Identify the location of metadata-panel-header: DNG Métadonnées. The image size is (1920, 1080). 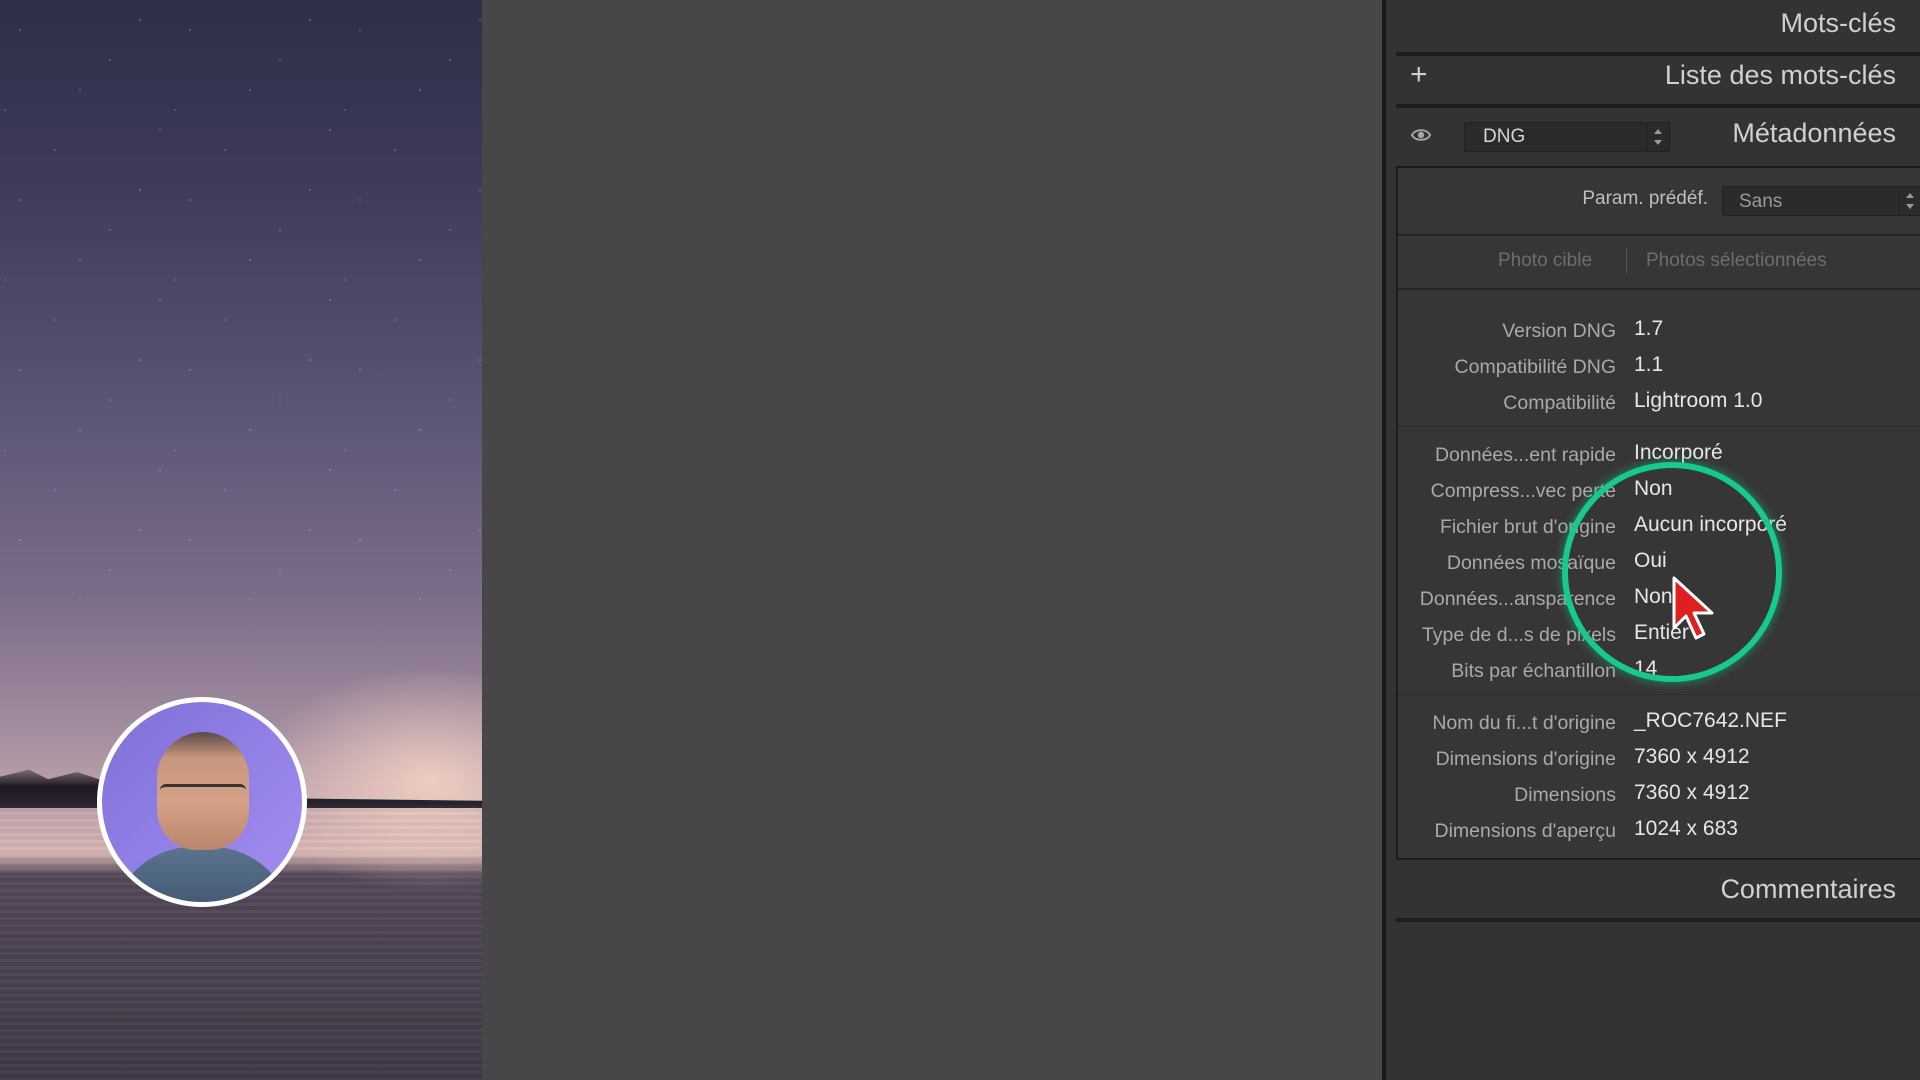
(1658, 136).